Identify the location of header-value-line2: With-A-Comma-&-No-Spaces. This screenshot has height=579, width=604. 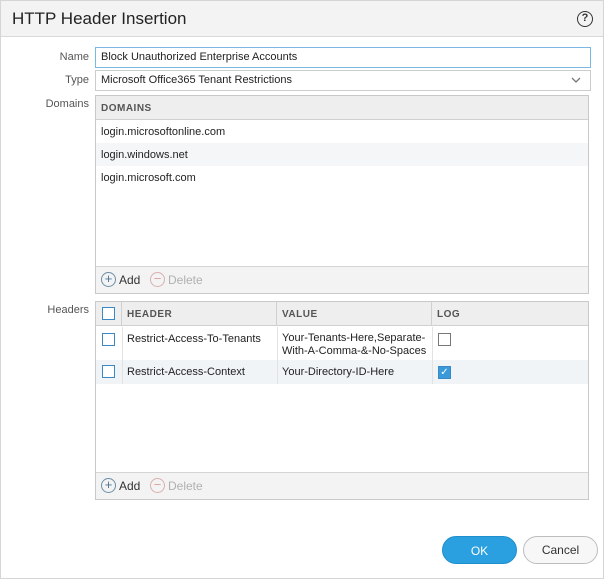
(354, 351).